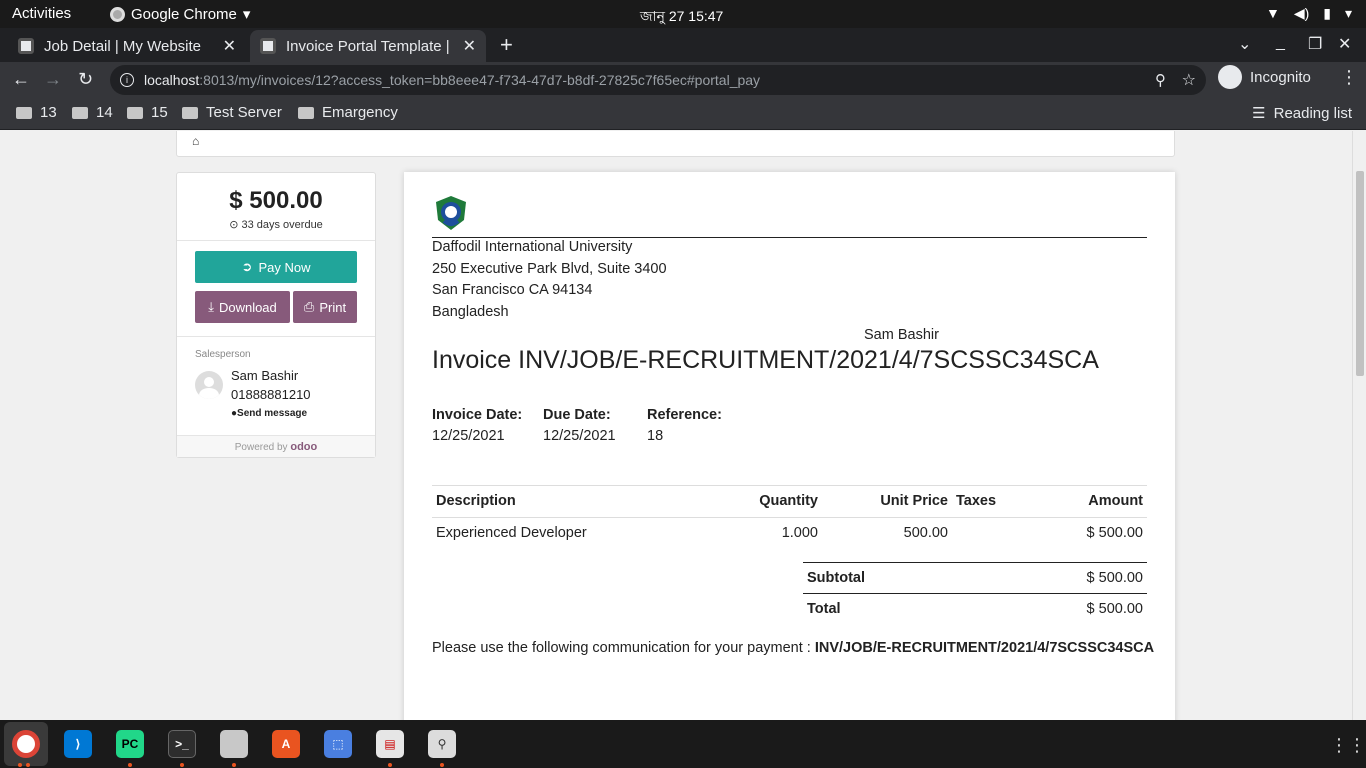 The height and width of the screenshot is (768, 1366). Describe the element at coordinates (41, 13) in the screenshot. I see `activities-button: Activities` at that location.